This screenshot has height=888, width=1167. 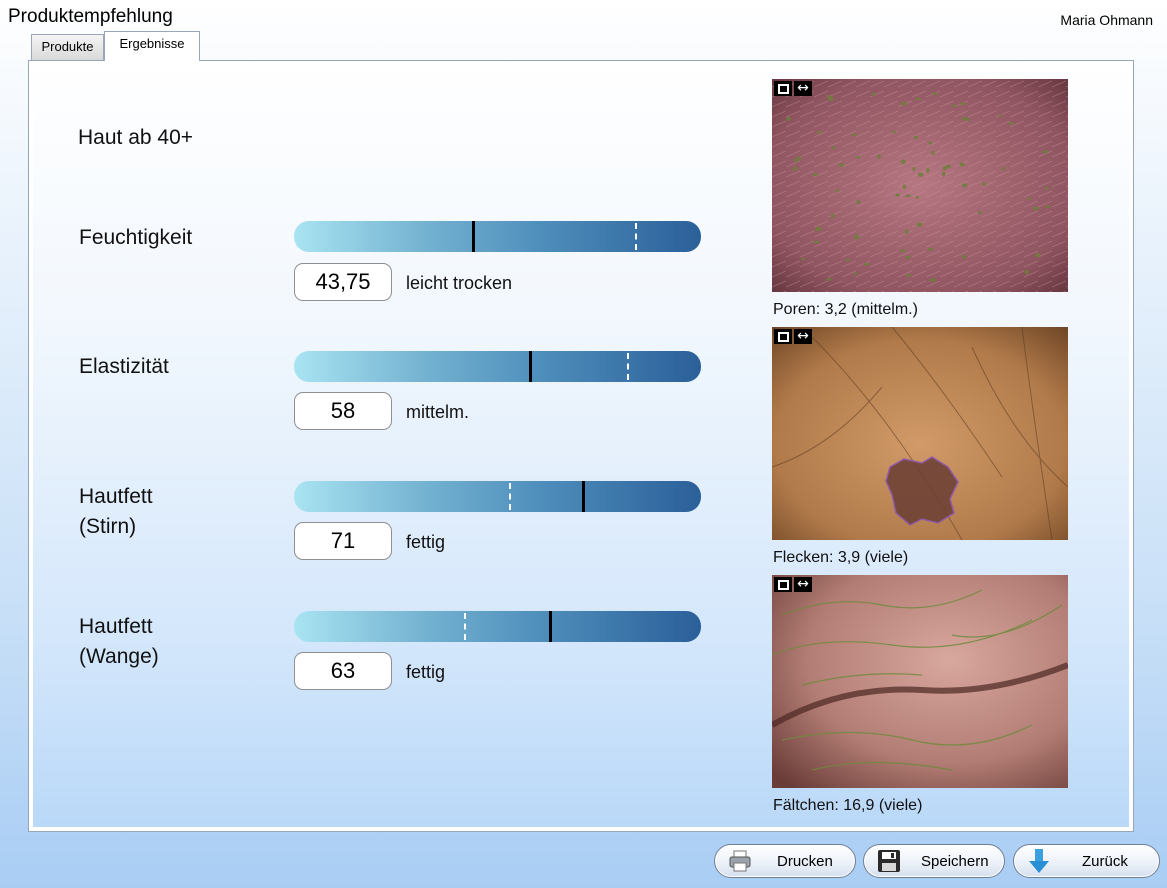 I want to click on skin-type-label: Haut ab 40+, so click(x=136, y=137).